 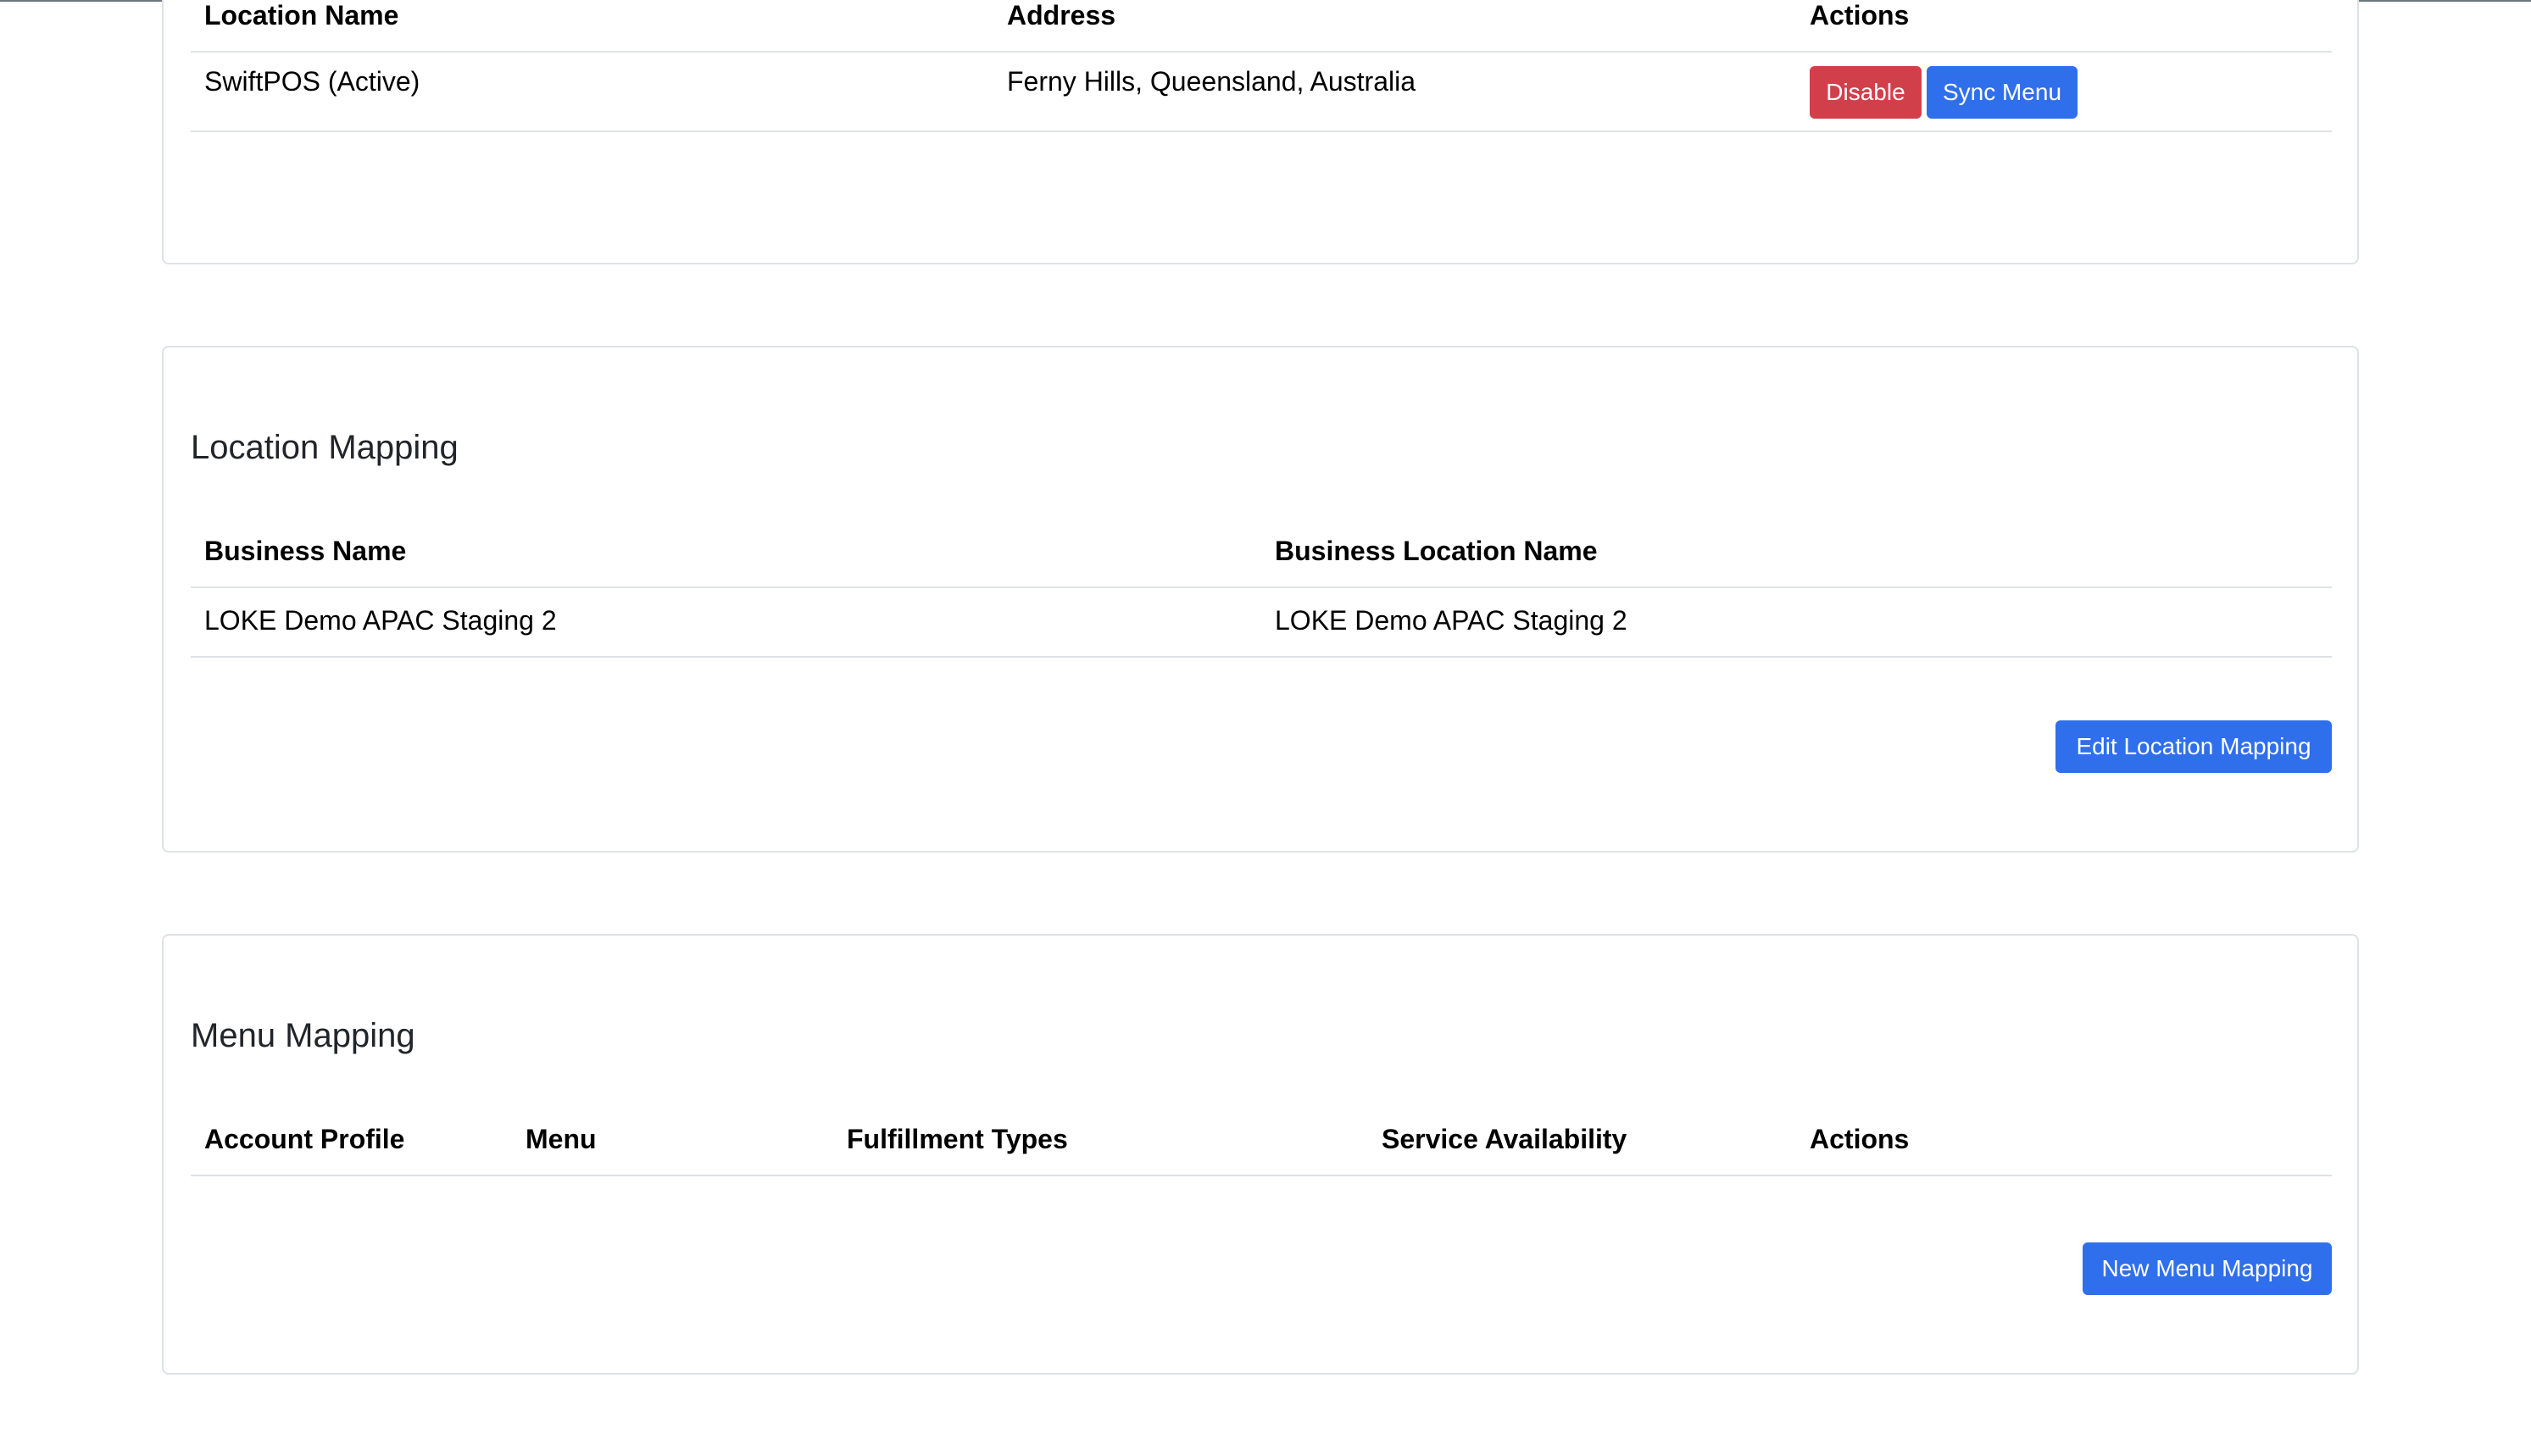 What do you see at coordinates (312, 82) in the screenshot?
I see `location-name: SwiftPOS (Active)` at bounding box center [312, 82].